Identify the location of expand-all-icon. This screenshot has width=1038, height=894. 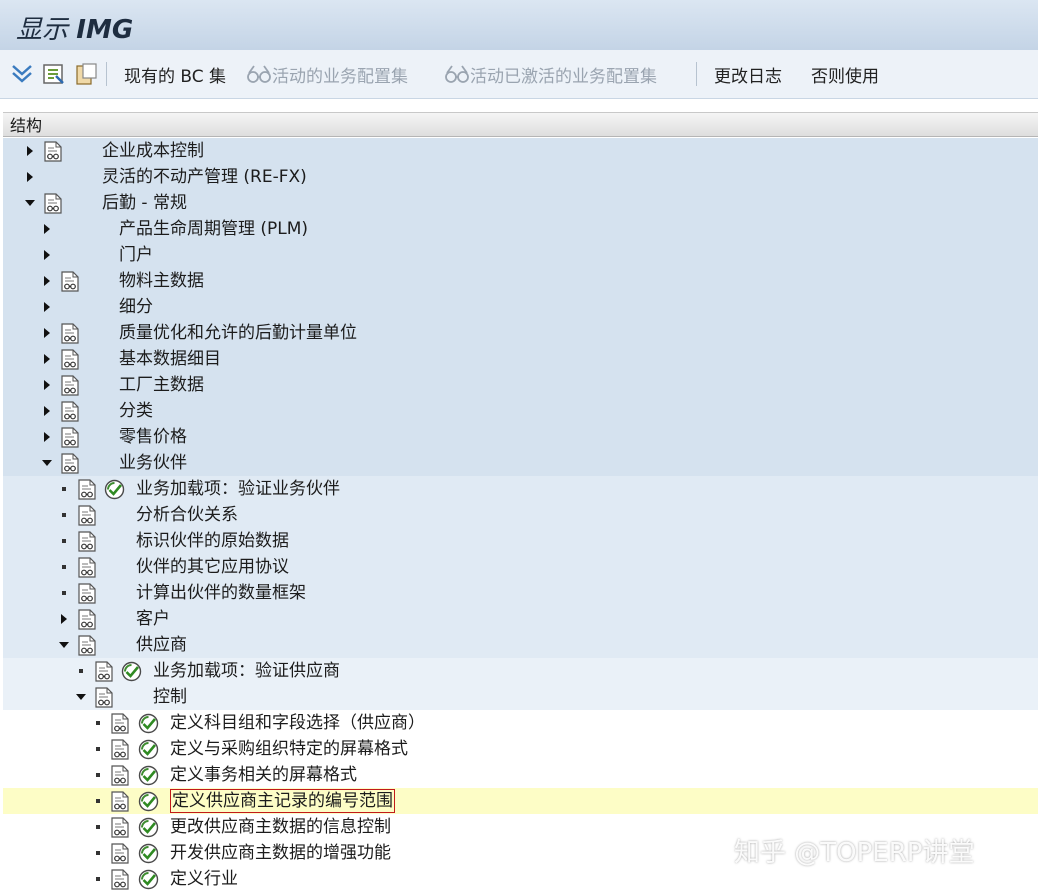
(22, 74).